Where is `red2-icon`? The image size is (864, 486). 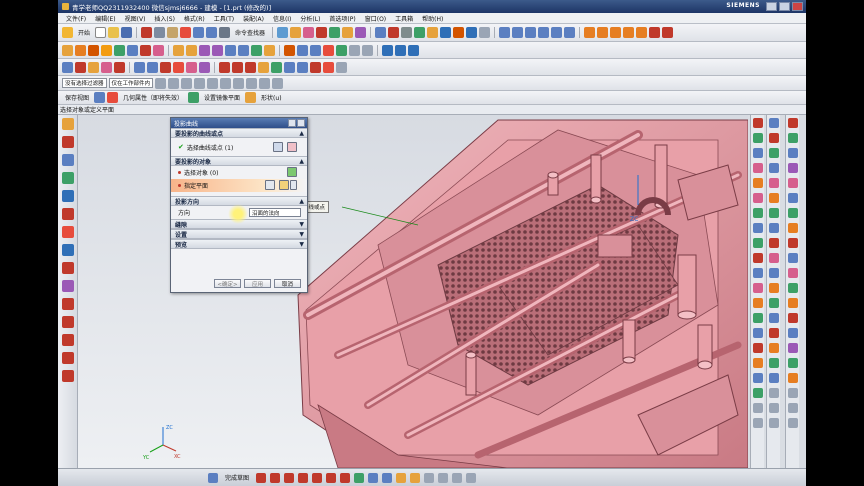 red2-icon is located at coordinates (792, 318).